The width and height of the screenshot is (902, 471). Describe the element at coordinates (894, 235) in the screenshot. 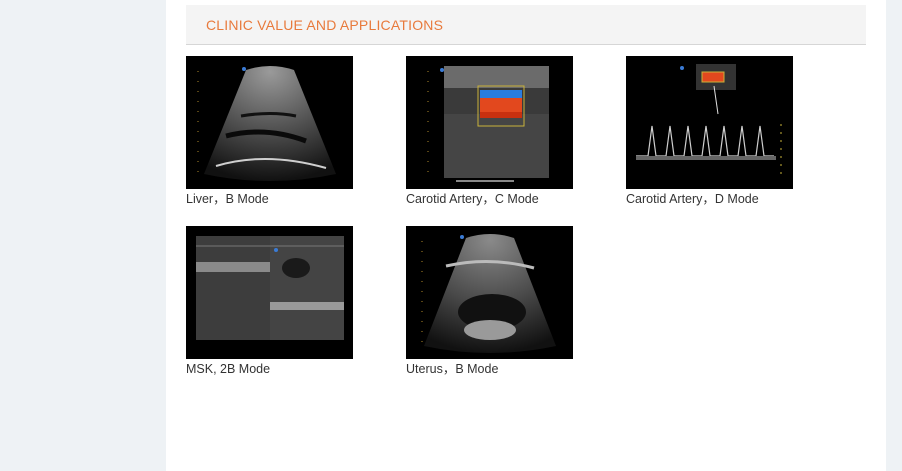

I see `right-page-margin` at that location.